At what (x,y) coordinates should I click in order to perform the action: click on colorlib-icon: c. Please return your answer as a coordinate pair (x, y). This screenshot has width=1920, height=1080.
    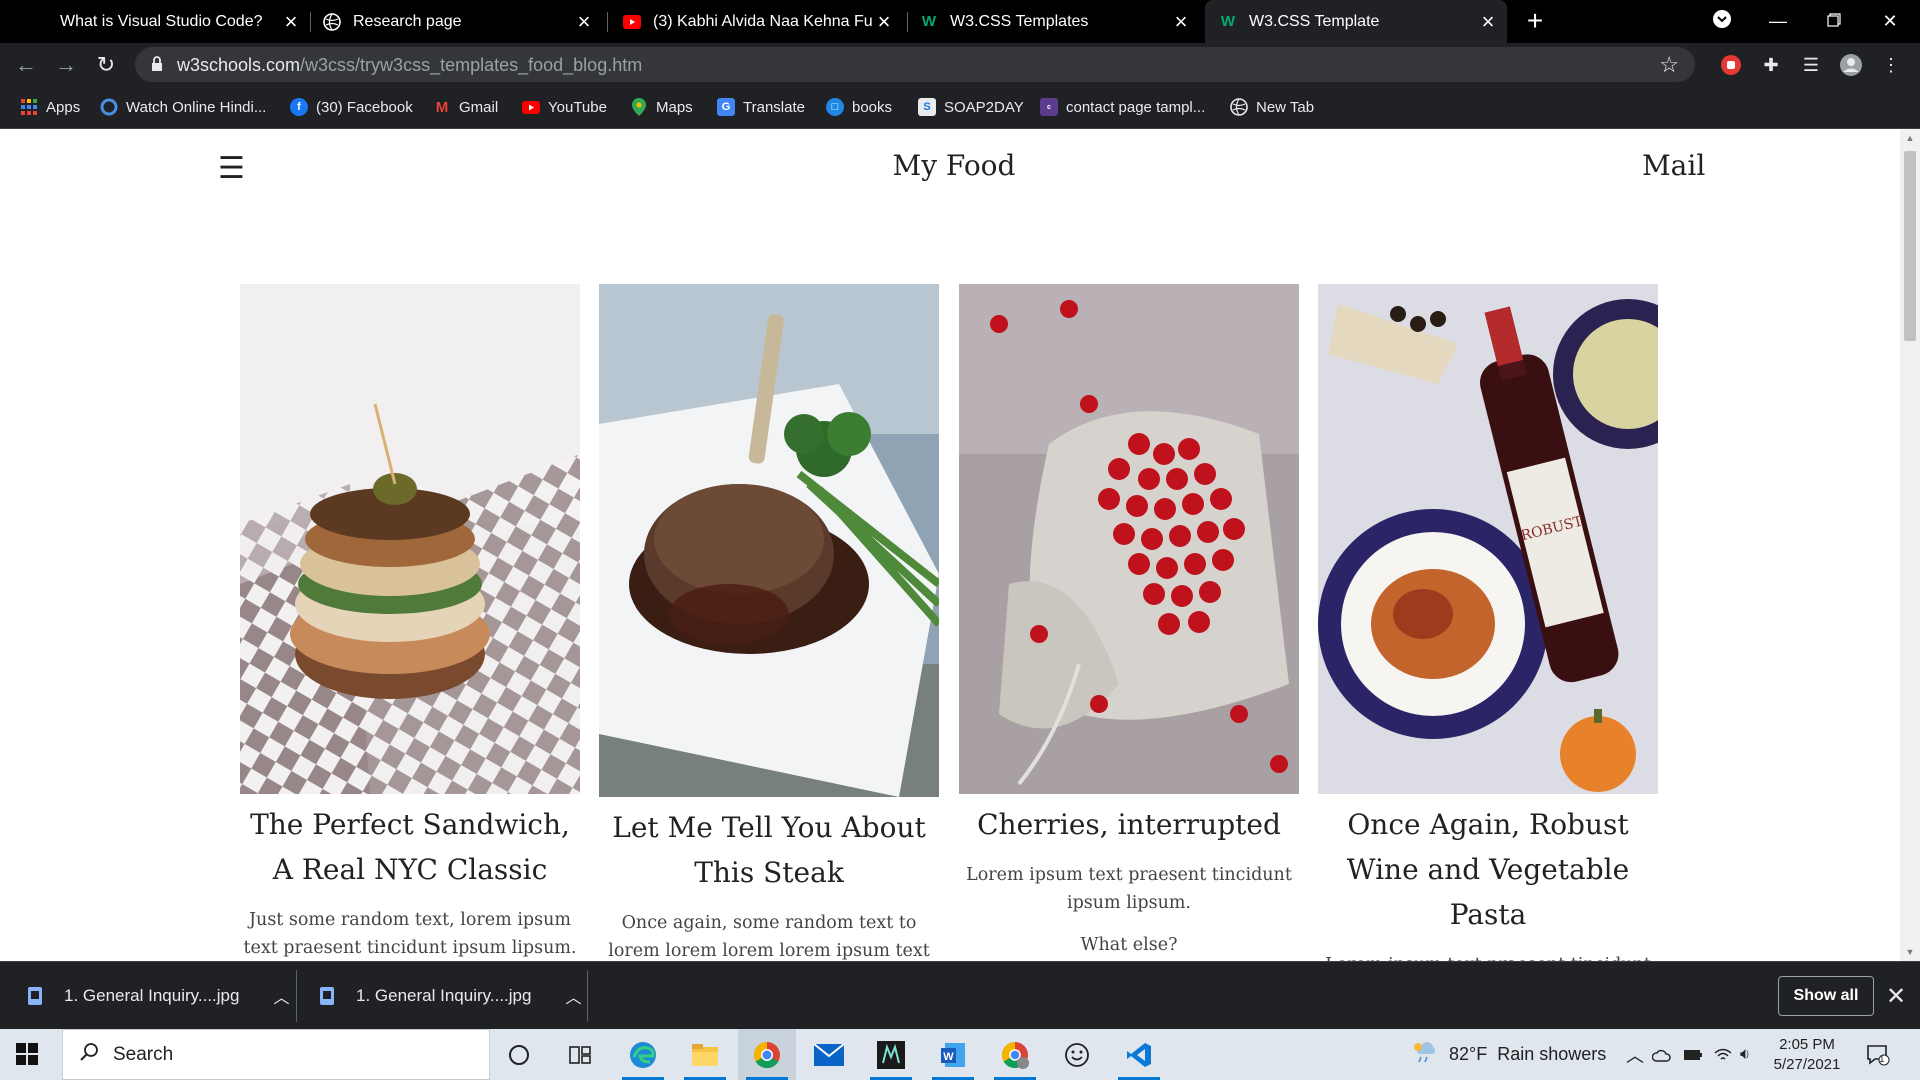
    Looking at the image, I should click on (1049, 107).